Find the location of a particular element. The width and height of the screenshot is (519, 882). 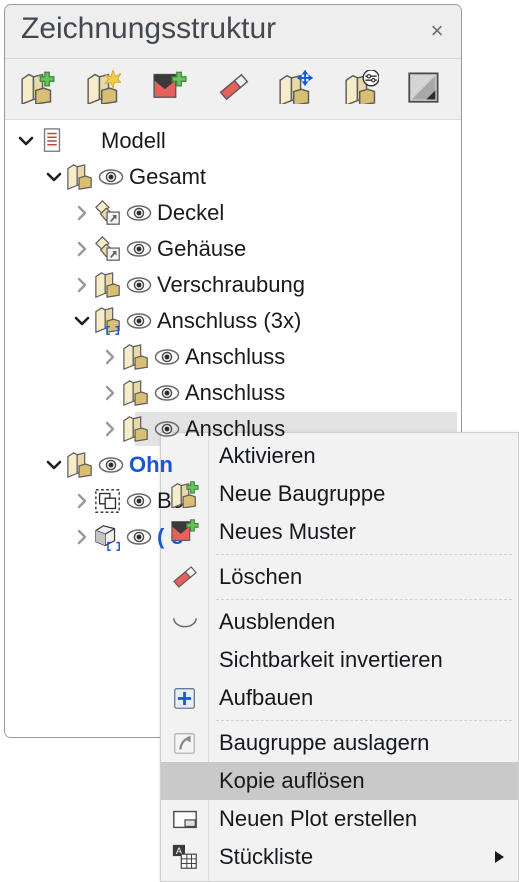

menu-item-neuen-plot-erstellen: Neuen Plot erstellen is located at coordinates (339, 819).